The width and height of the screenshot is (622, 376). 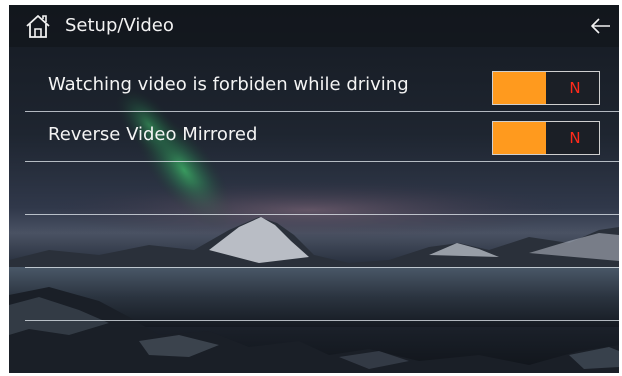 I want to click on page-title: Setup/Video, so click(x=119, y=25).